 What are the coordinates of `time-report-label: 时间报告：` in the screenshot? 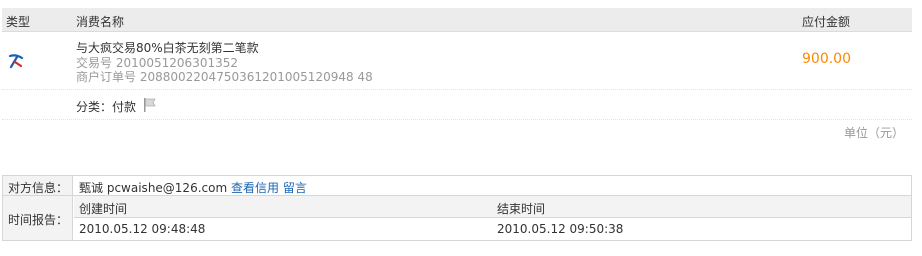 It's located at (38, 220).